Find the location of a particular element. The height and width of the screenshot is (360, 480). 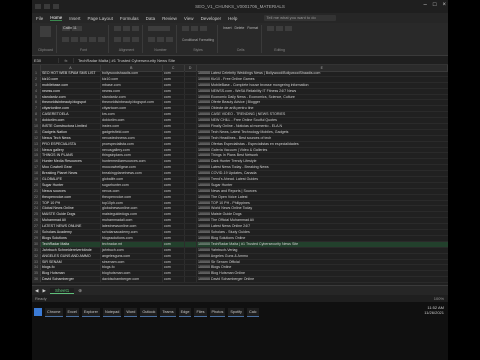

row-number: 25 is located at coordinates (36, 215).